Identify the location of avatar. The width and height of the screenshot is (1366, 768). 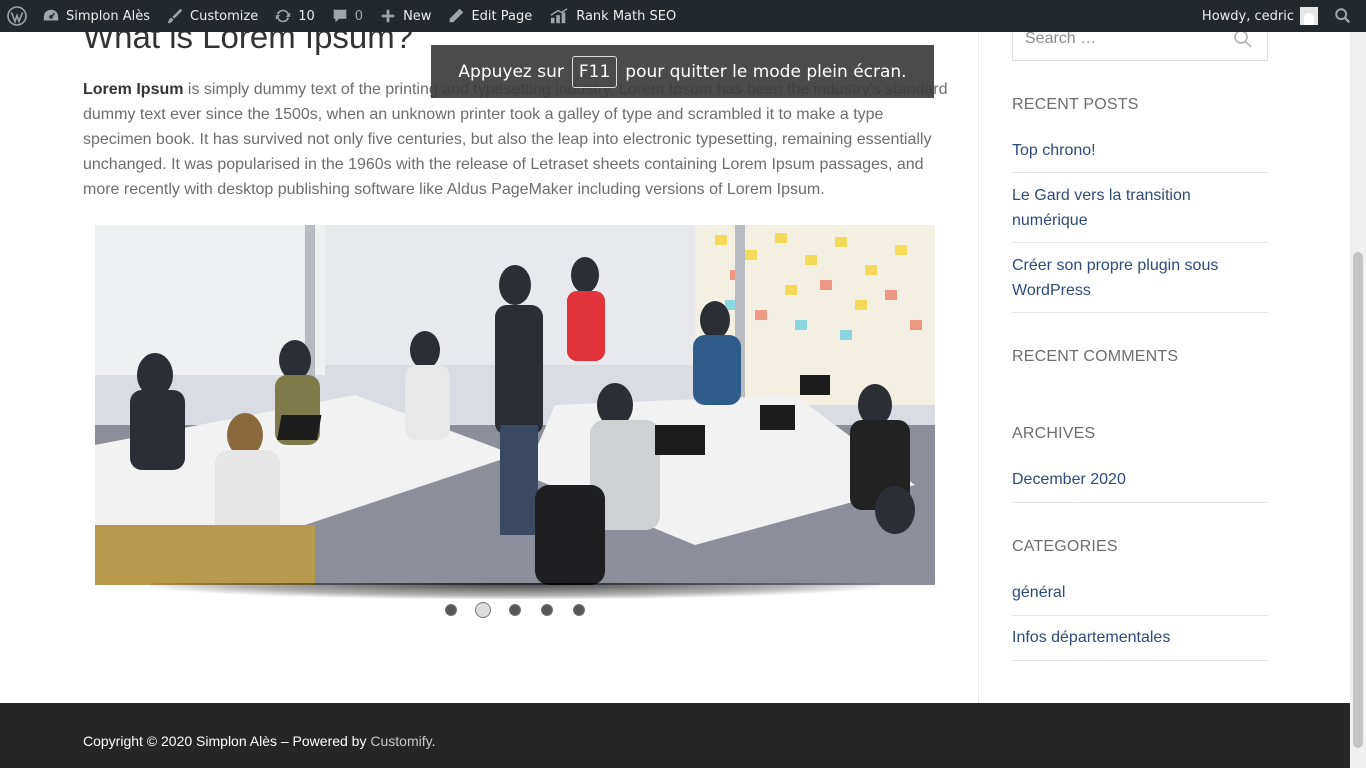
(1309, 16).